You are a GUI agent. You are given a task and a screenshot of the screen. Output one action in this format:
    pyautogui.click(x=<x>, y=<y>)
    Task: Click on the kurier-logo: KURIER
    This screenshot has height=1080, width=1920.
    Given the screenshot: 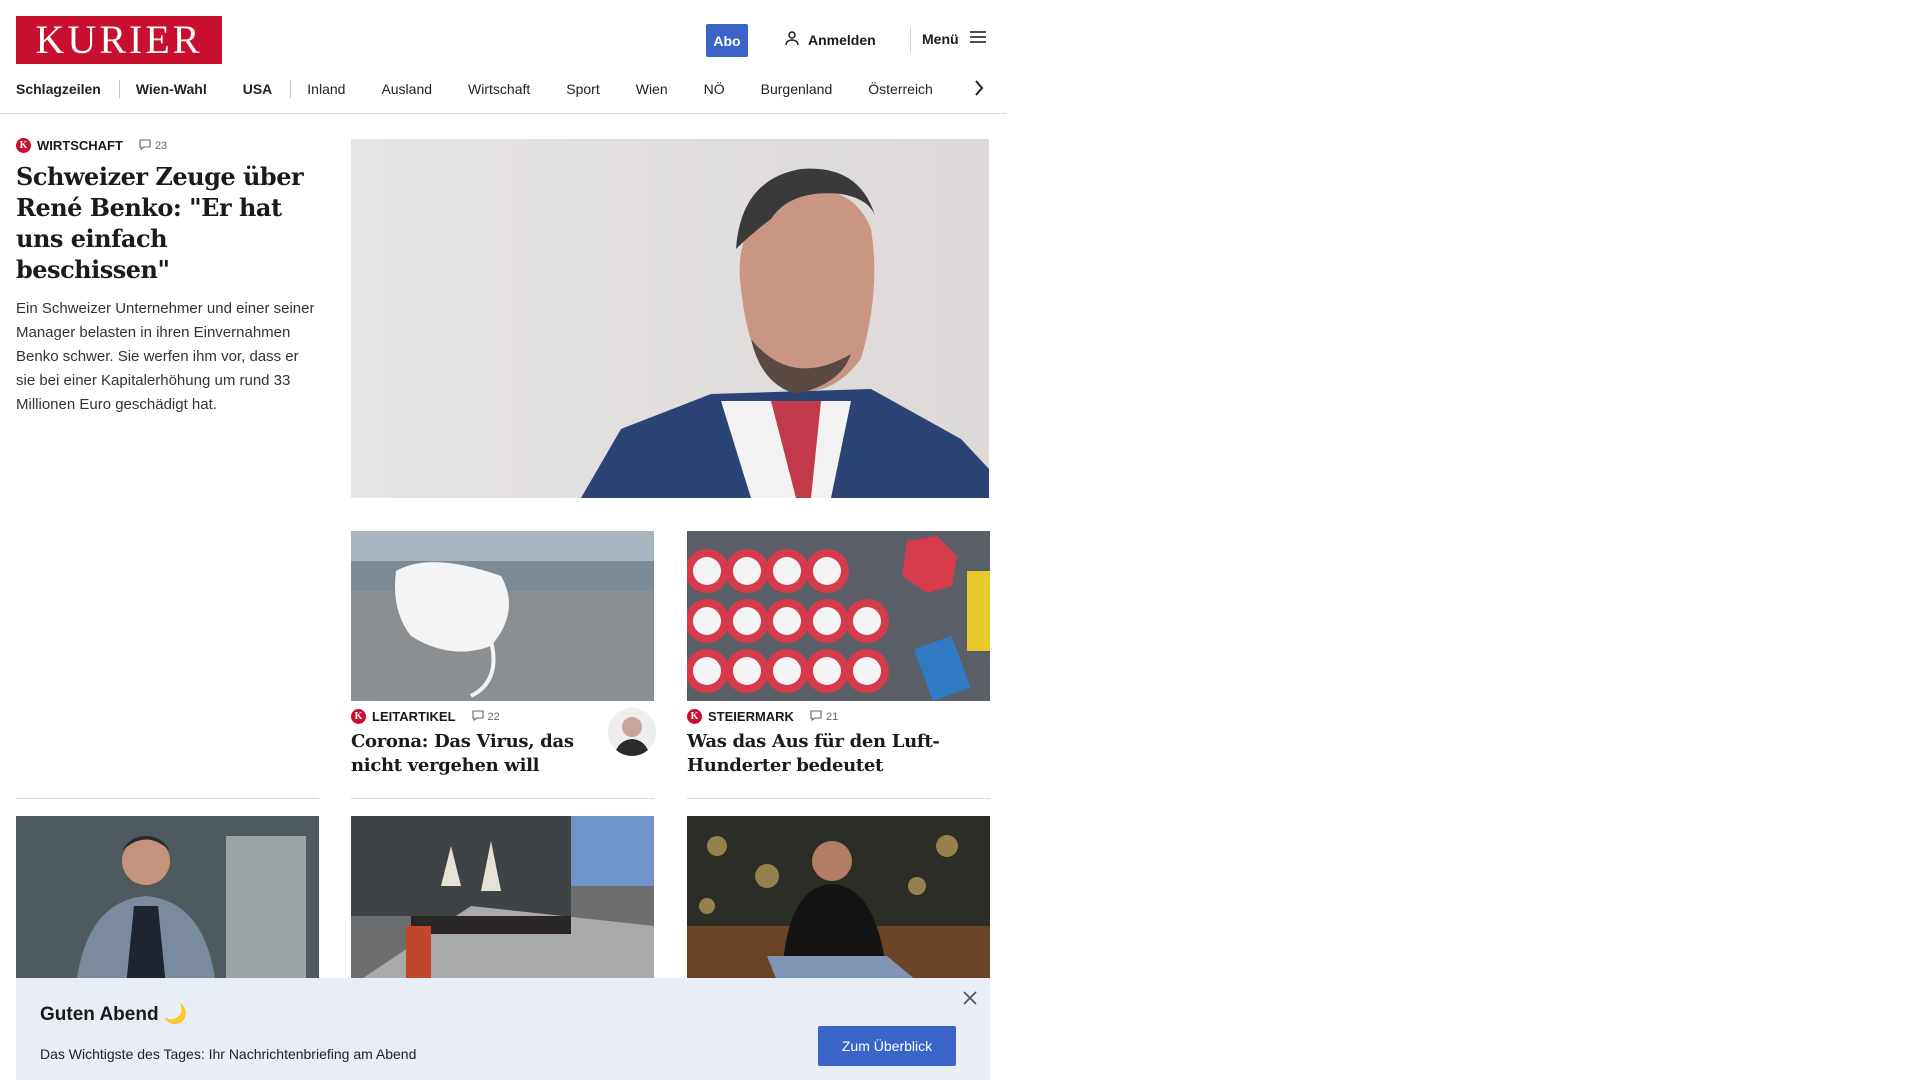 What is the action you would take?
    pyautogui.click(x=119, y=40)
    